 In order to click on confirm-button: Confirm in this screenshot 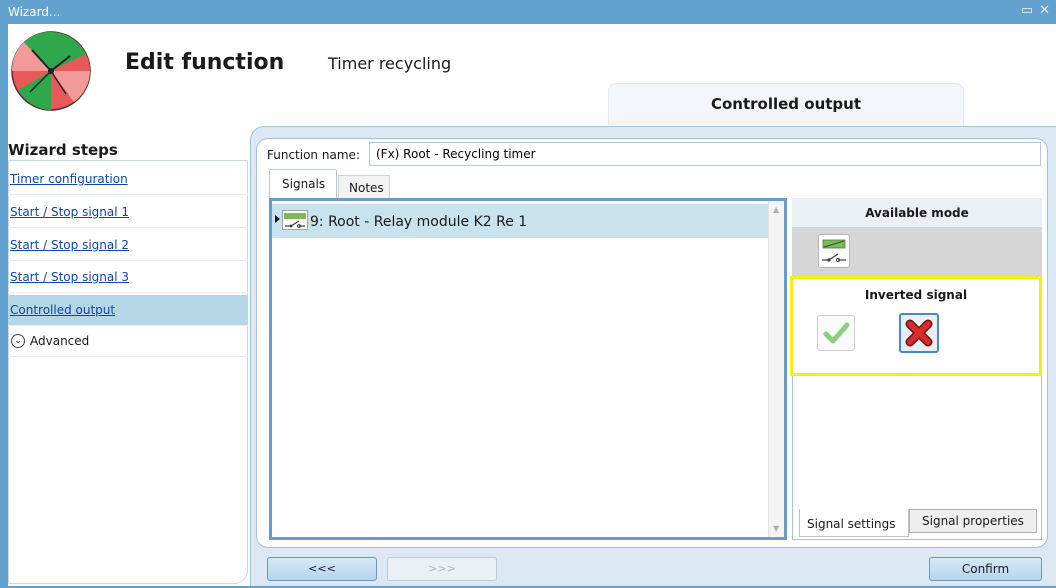, I will do `click(985, 569)`.